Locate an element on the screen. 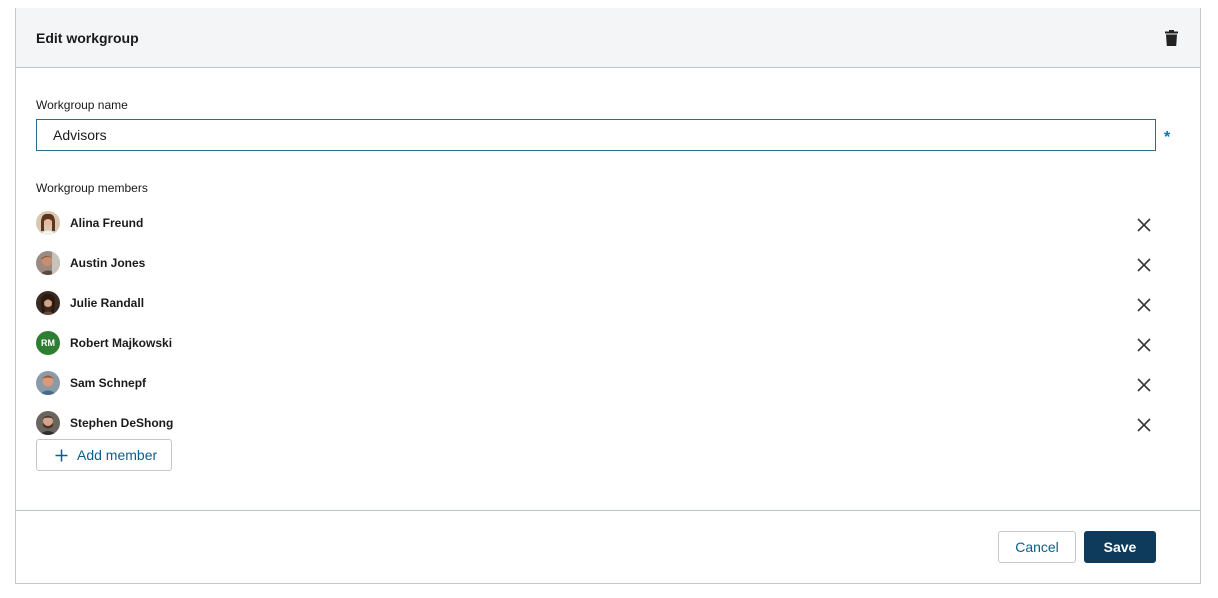 The image size is (1218, 598). member-row: Alina Freund is located at coordinates (608, 231).